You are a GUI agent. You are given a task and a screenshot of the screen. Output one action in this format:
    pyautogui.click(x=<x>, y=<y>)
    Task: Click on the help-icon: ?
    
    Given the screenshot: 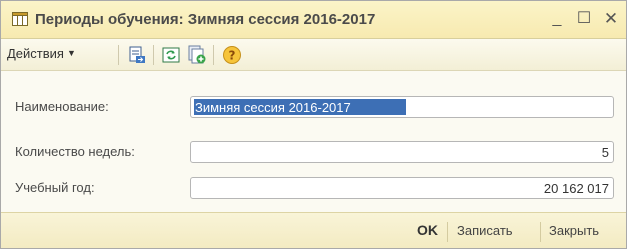 What is the action you would take?
    pyautogui.click(x=232, y=55)
    